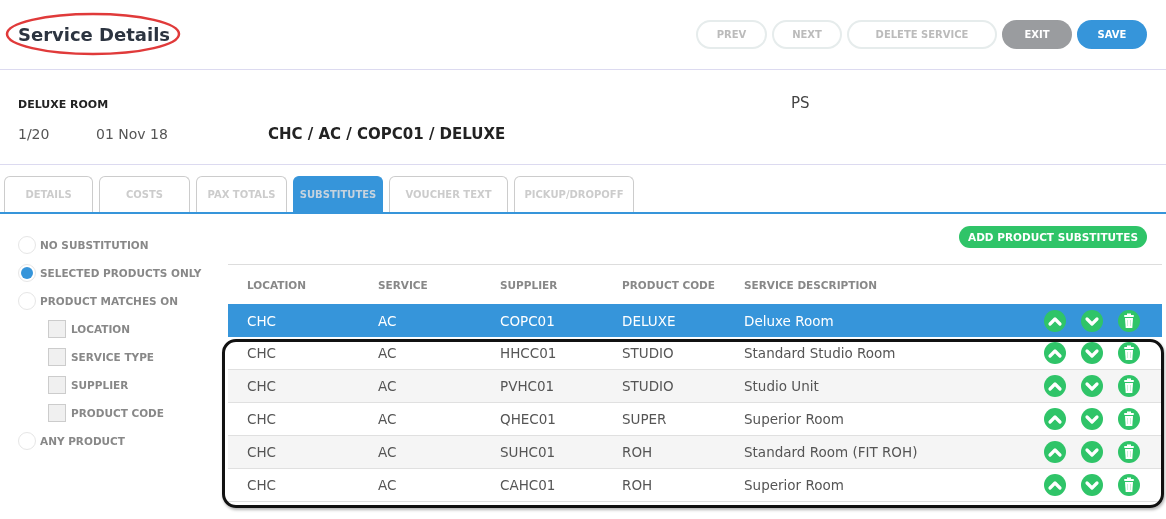 The image size is (1166, 519). I want to click on table-cell-text: SUPER, so click(644, 419).